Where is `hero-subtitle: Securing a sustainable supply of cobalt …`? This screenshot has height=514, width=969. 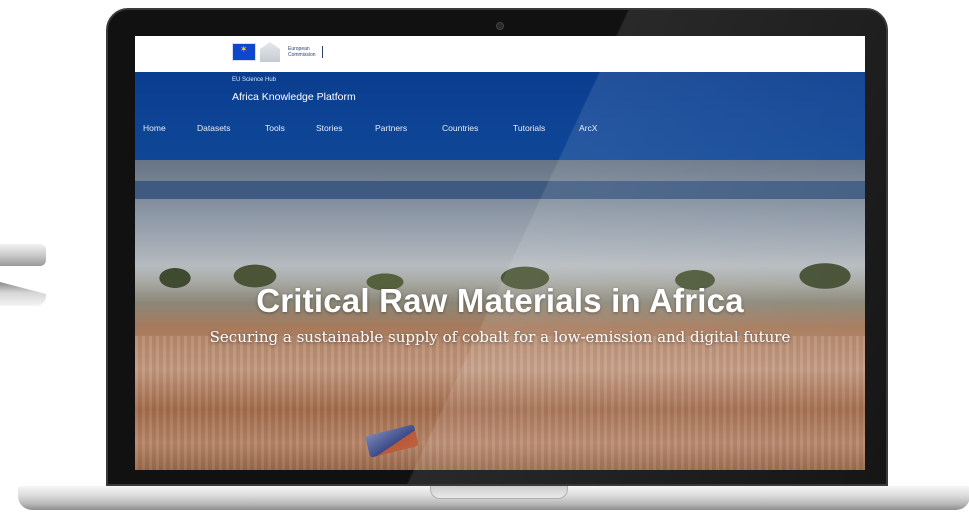 hero-subtitle: Securing a sustainable supply of cobalt … is located at coordinates (500, 337).